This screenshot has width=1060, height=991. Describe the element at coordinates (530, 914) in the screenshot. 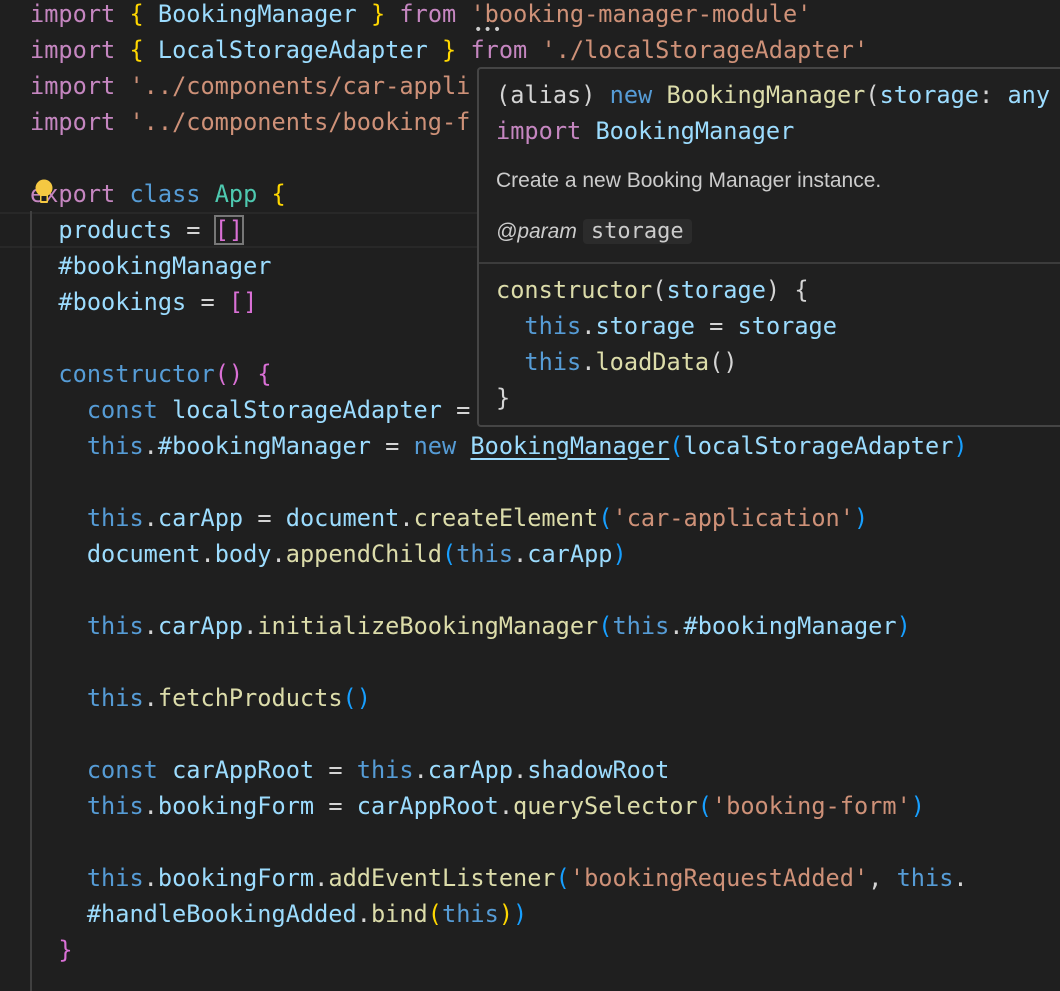

I see `code-line: #handleBookingAdded.bind(this))` at that location.